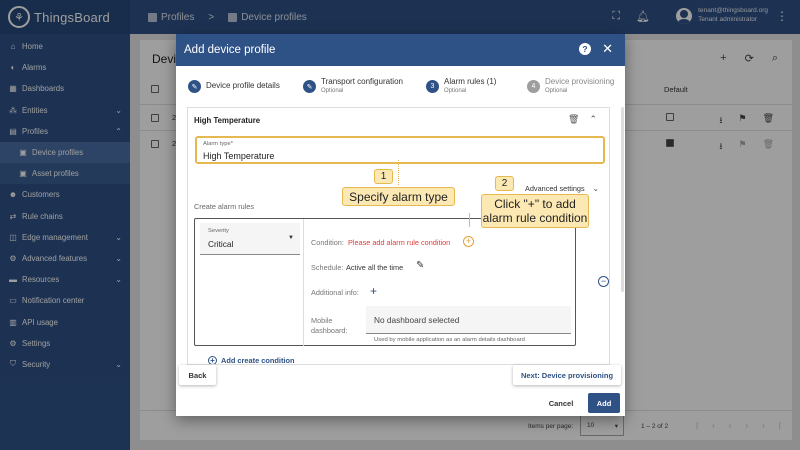 The height and width of the screenshot is (450, 800). What do you see at coordinates (417, 320) in the screenshot?
I see `dashboard-placeholder: No dashboard selected` at bounding box center [417, 320].